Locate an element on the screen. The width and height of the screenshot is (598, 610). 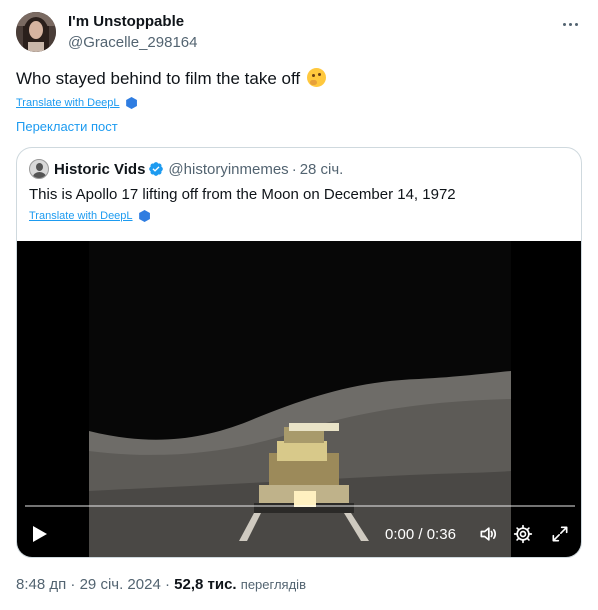
verified-badge-icon is located at coordinates (156, 169).